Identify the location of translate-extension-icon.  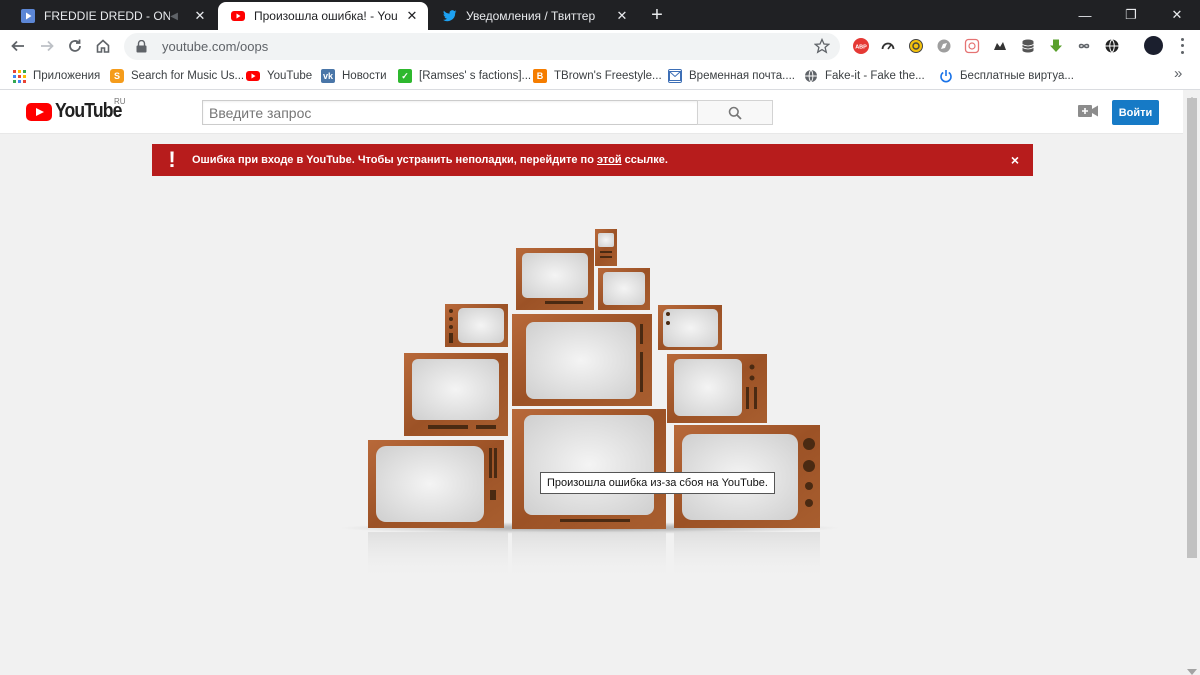
(972, 46).